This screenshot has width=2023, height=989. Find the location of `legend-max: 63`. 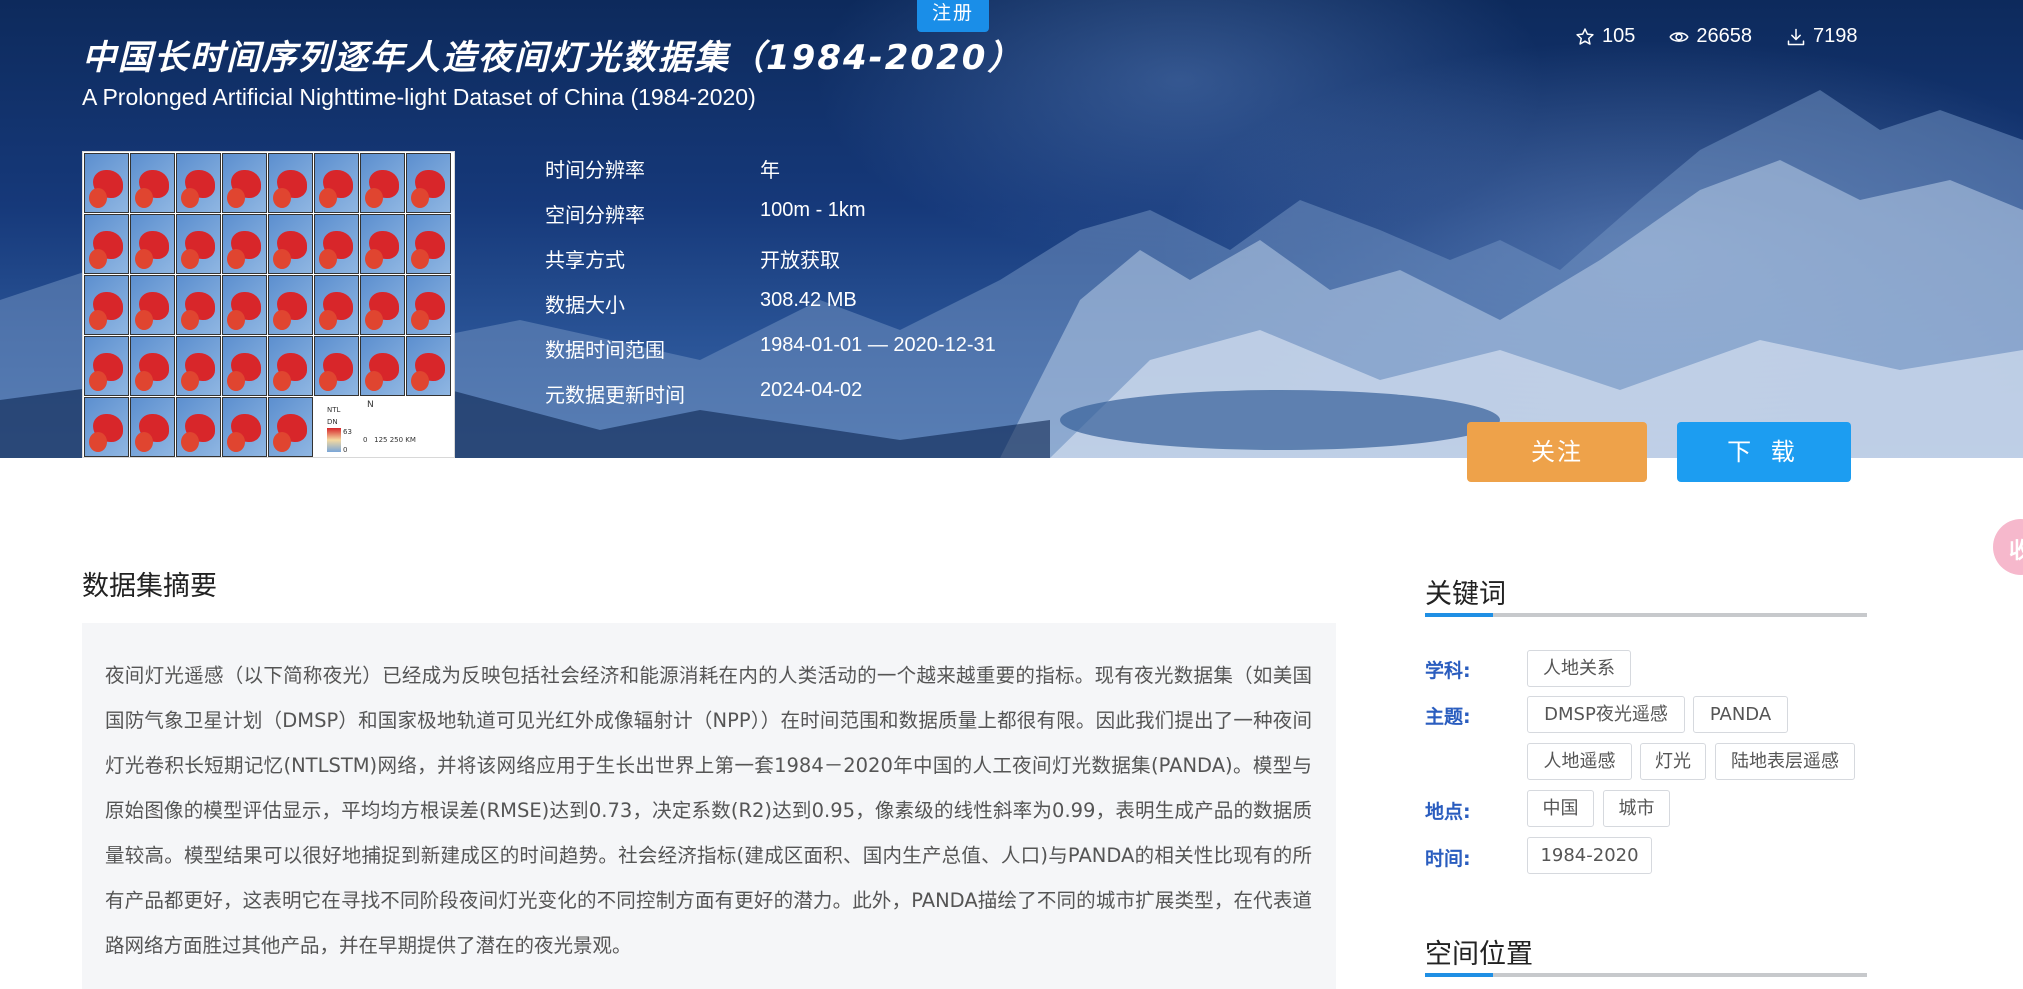

legend-max: 63 is located at coordinates (347, 432).